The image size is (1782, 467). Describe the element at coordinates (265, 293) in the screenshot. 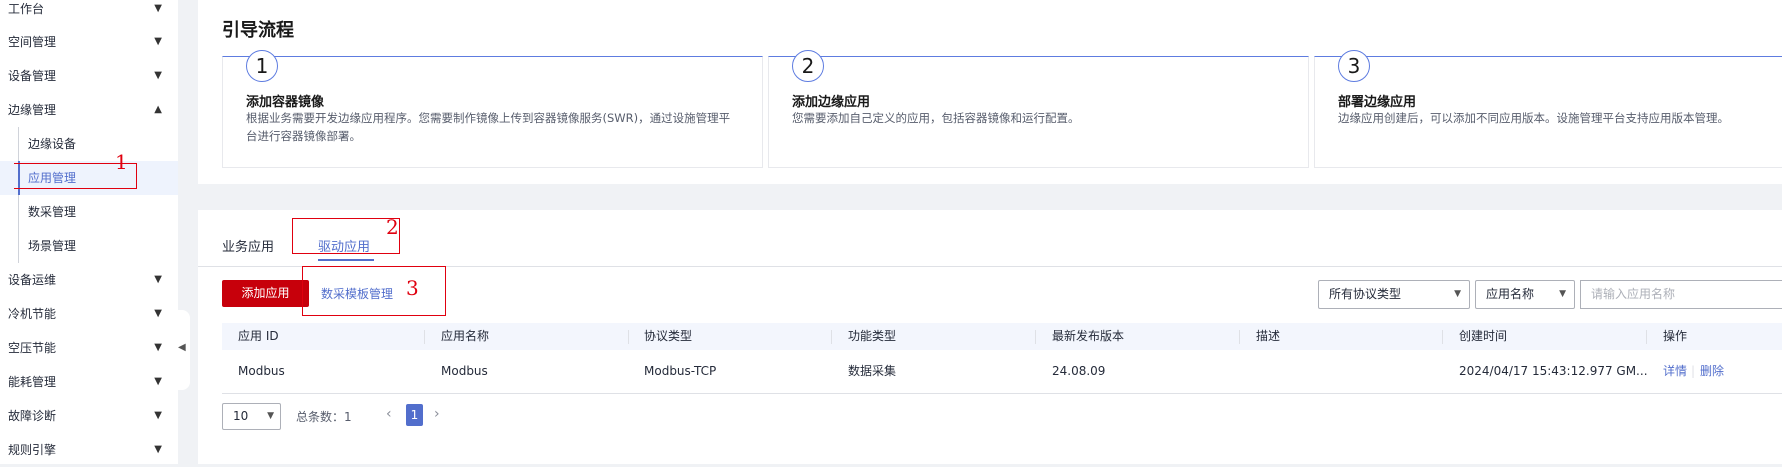

I see `add-app-button: 添加应用` at that location.